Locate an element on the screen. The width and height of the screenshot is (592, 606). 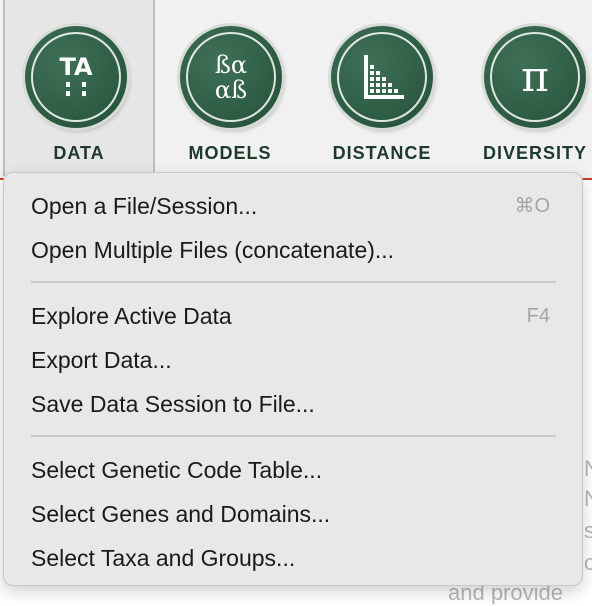
menu-item-explore-active-data: Explore Active Data F4 is located at coordinates (293, 316).